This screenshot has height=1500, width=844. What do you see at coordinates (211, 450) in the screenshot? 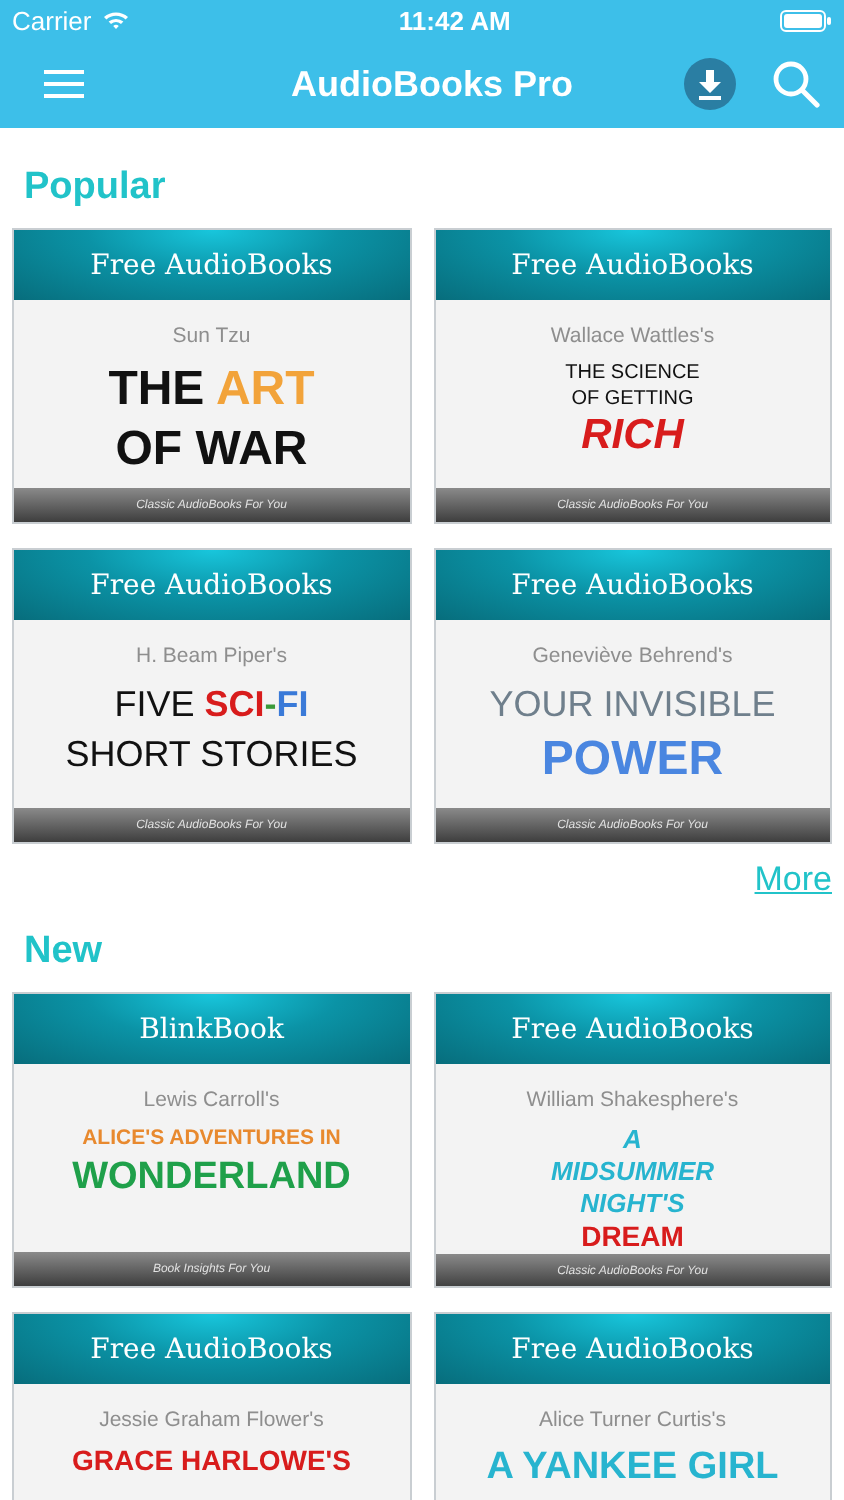
I see `title-line: OF WAR` at bounding box center [211, 450].